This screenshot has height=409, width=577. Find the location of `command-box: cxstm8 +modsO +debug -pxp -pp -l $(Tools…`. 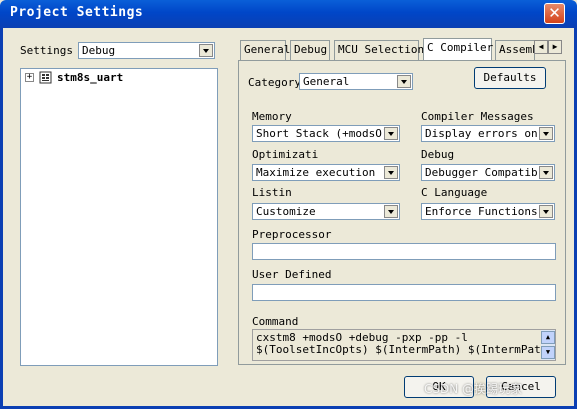

command-box: cxstm8 +modsO +debug -pxp -pp -l $(Tools… is located at coordinates (404, 345).